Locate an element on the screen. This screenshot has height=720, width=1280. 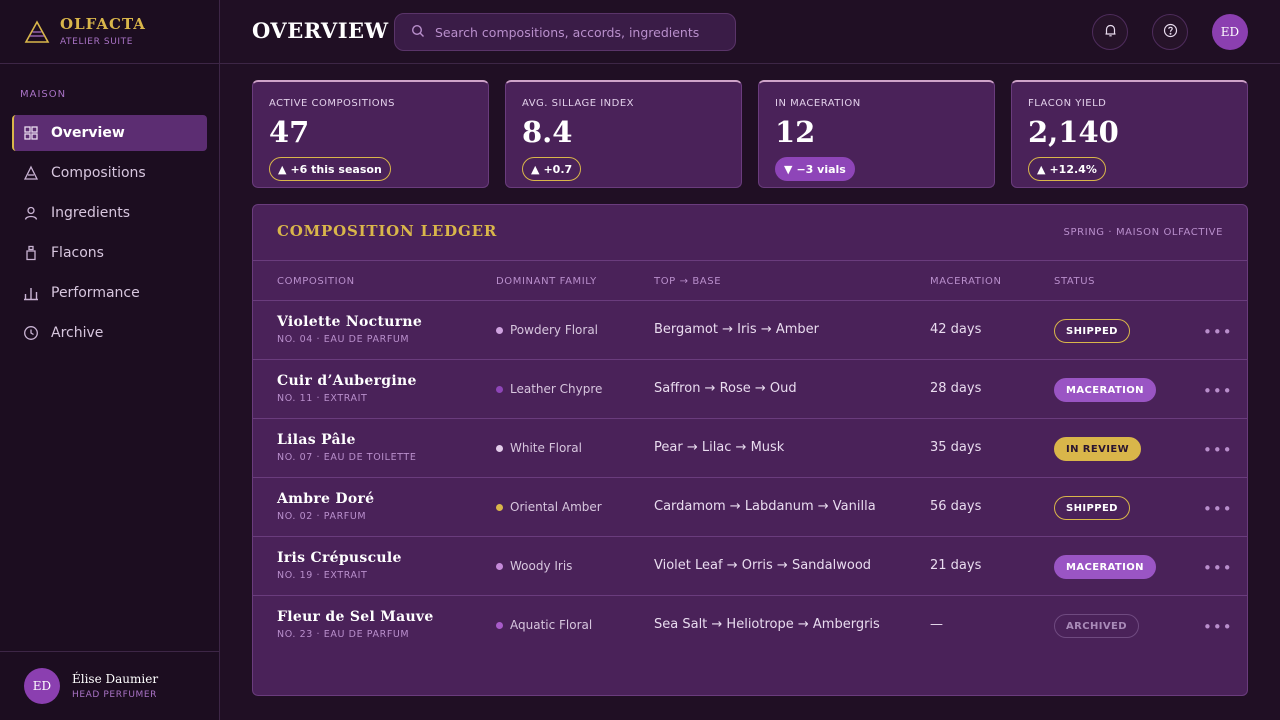
maceration-days: — is located at coordinates (936, 624).